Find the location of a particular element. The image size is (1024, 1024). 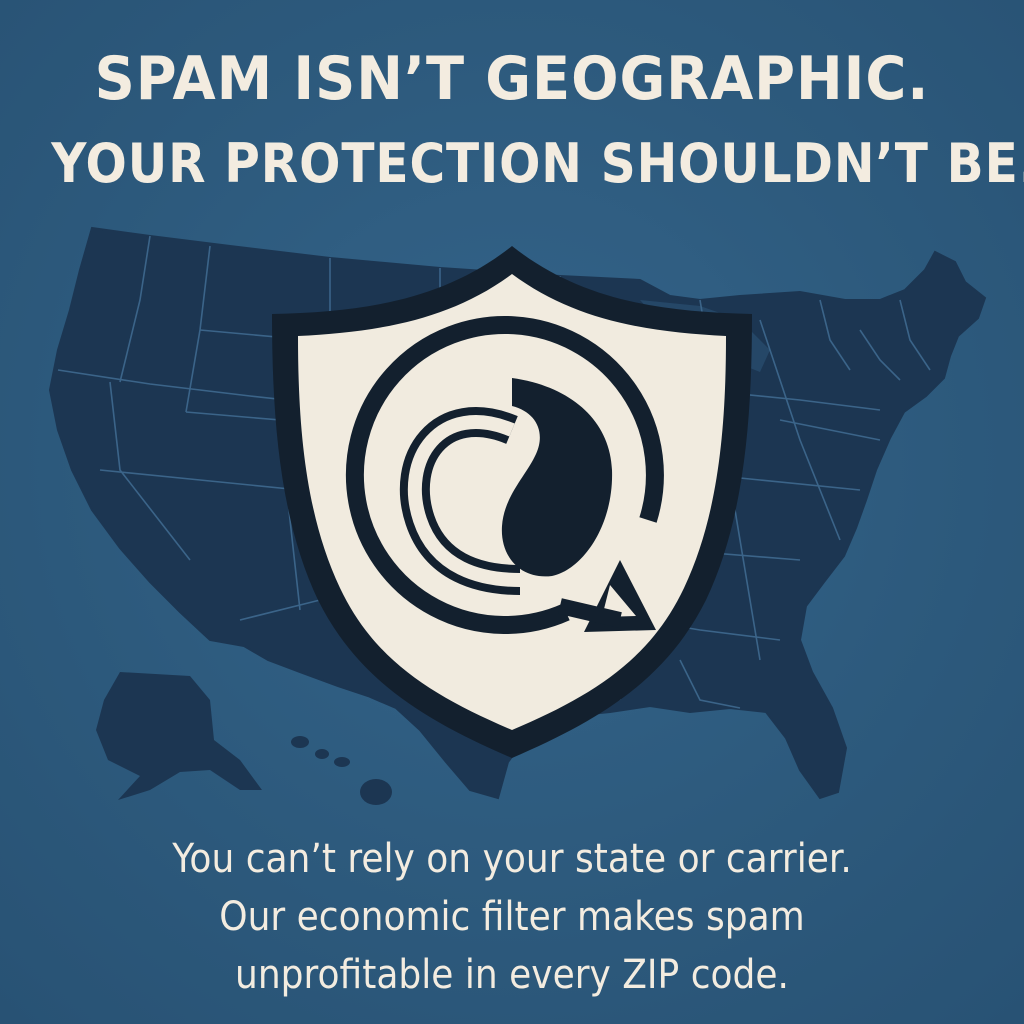

hawaii is located at coordinates (341, 770).